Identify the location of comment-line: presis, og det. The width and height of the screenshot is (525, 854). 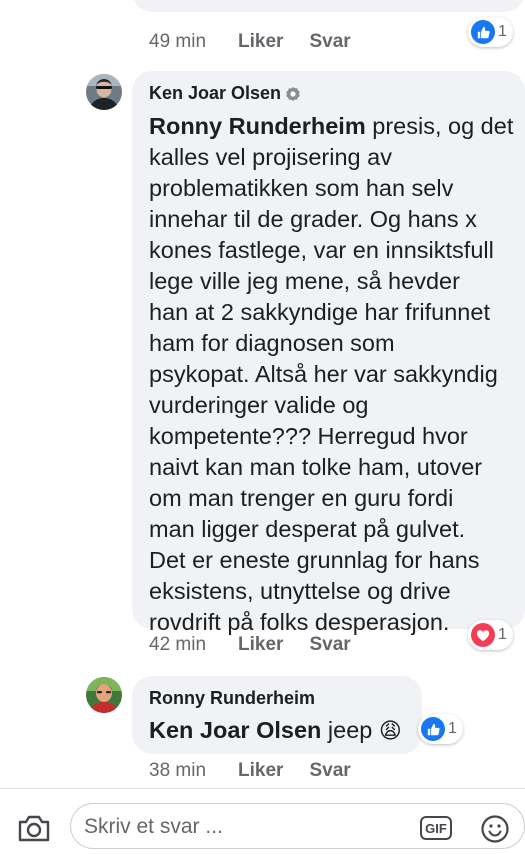
(439, 126).